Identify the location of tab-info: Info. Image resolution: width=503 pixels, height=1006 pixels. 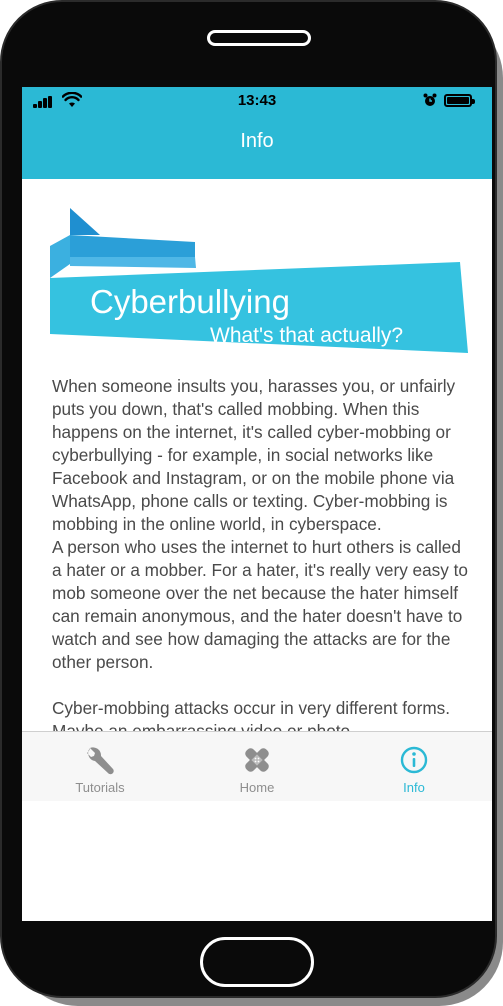
(414, 767).